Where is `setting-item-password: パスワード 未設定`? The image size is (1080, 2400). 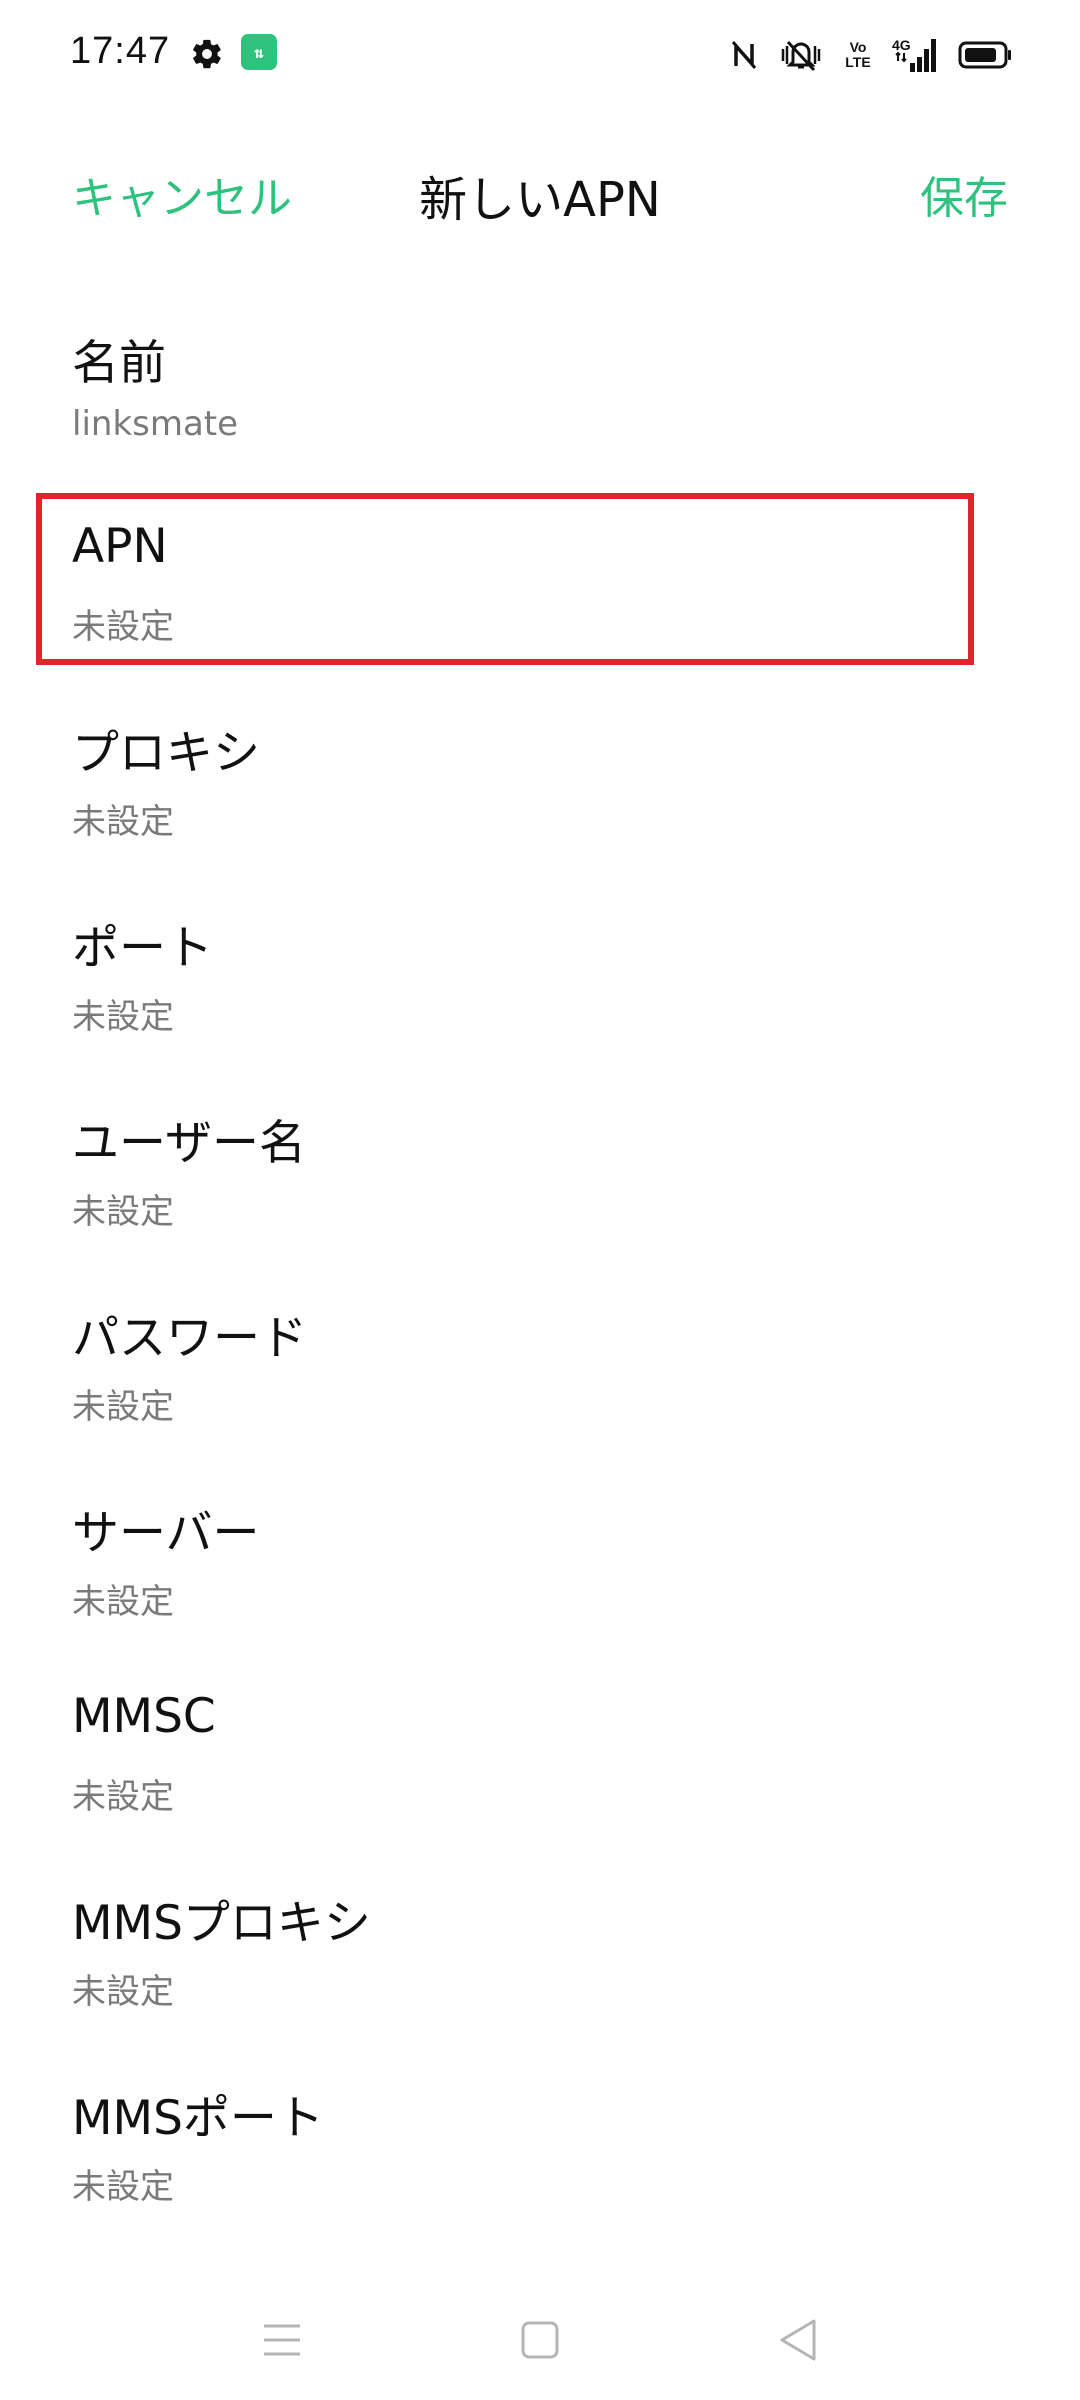
setting-item-password: パスワード 未設定 is located at coordinates (540, 1372).